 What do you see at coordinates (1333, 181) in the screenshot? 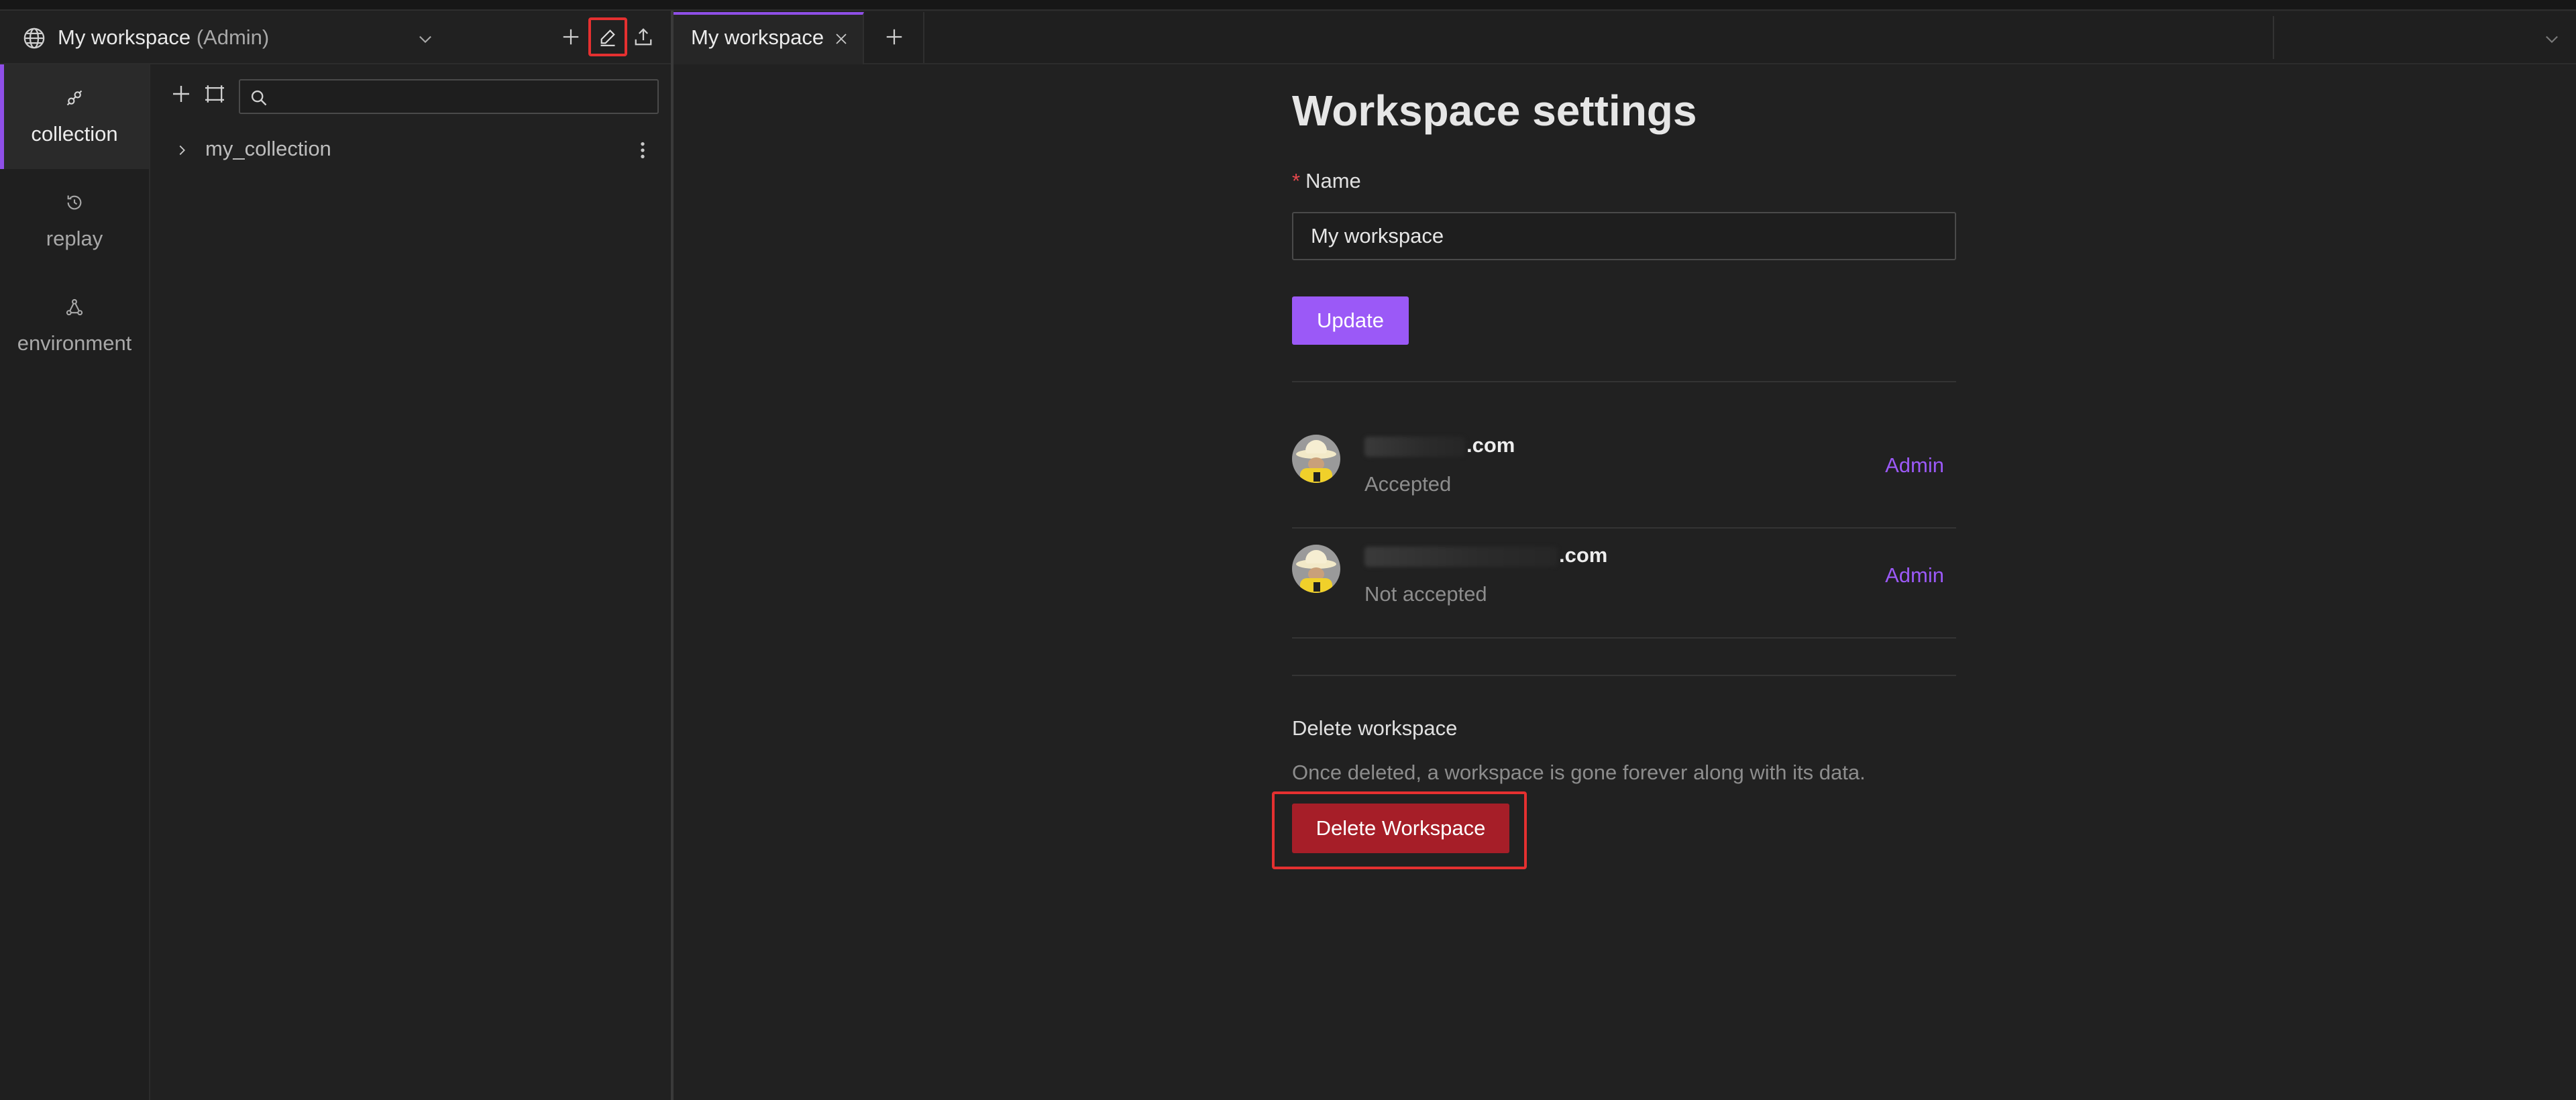
I see `name-label-text: Name` at bounding box center [1333, 181].